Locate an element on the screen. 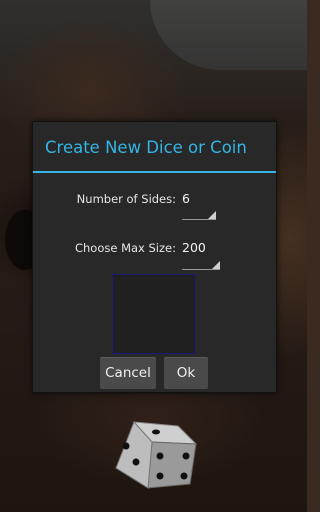 This screenshot has height=512, width=320. dialog-title: Create New Dice or Coin is located at coordinates (146, 147).